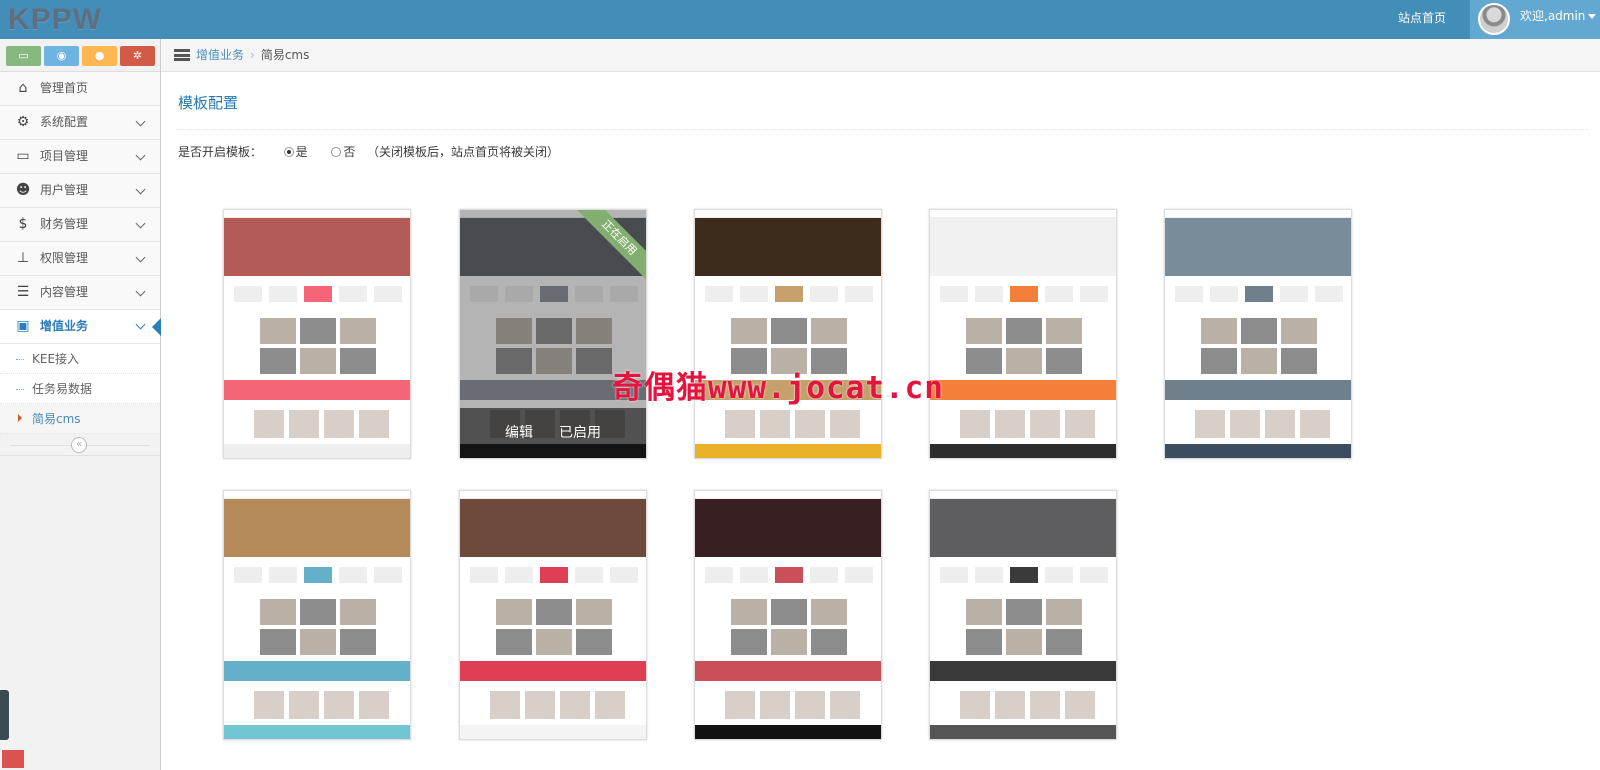 This screenshot has height=770, width=1600. Describe the element at coordinates (64, 326) in the screenshot. I see `sidebar-item-label: 增值业务` at that location.